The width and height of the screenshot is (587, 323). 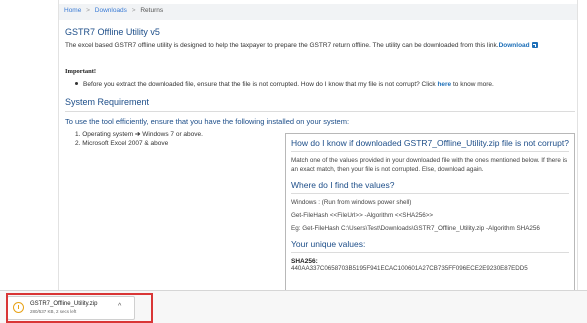 What do you see at coordinates (318, 12) in the screenshot?
I see `breadcrumb: Home > Downloads > Returns` at bounding box center [318, 12].